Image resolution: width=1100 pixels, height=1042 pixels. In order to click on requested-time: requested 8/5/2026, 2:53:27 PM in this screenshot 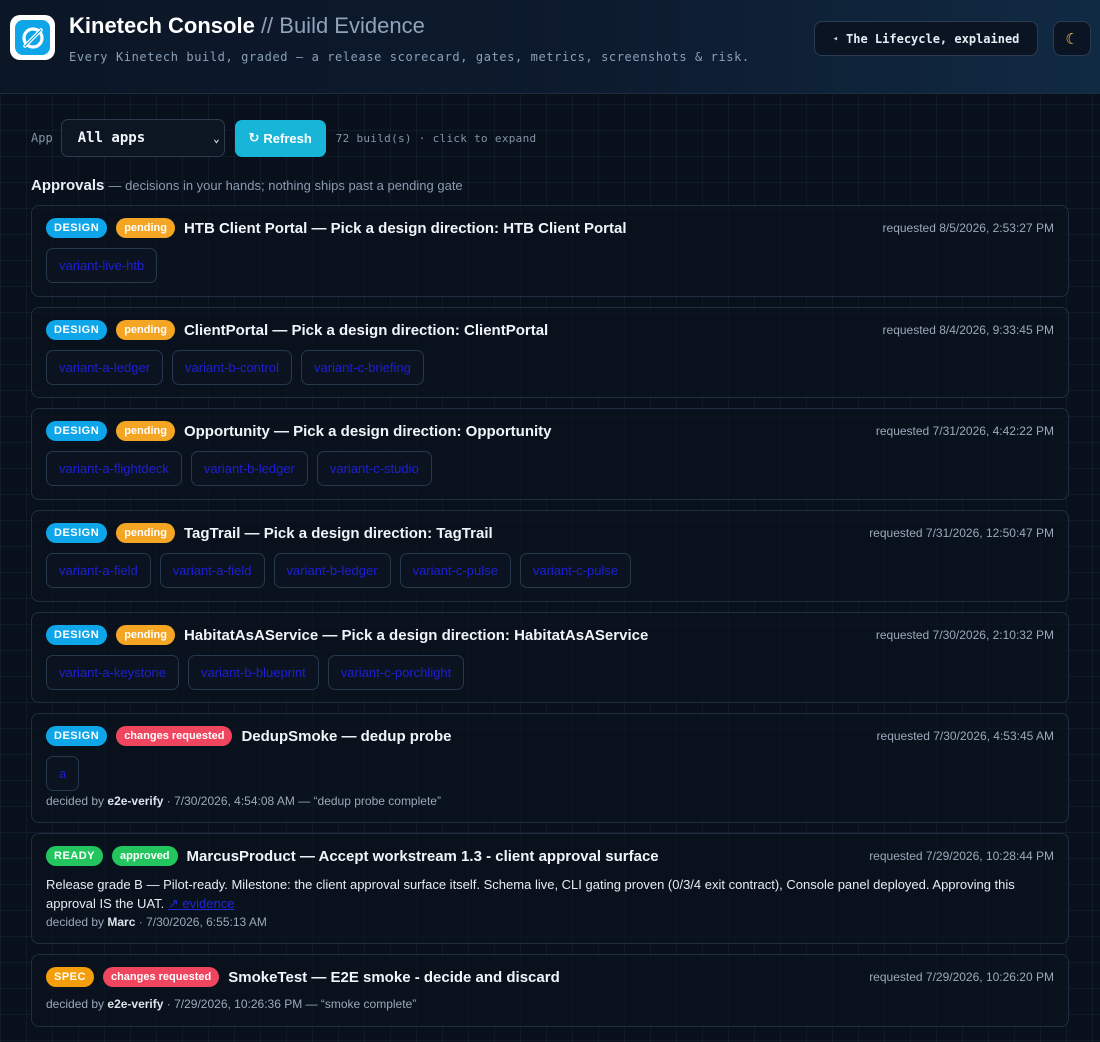, I will do `click(968, 228)`.